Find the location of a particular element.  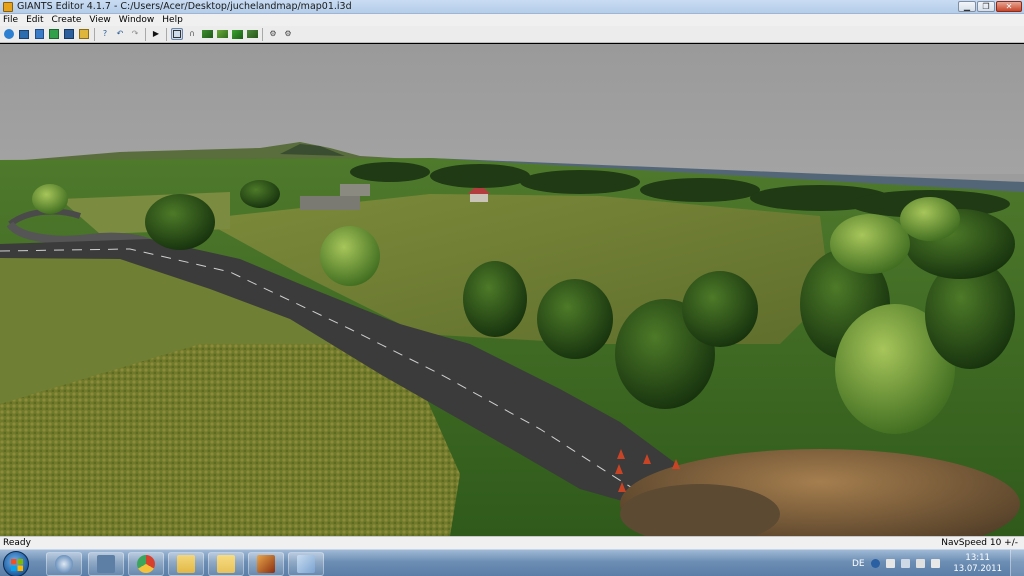

redo-button: ↷ is located at coordinates (135, 34).